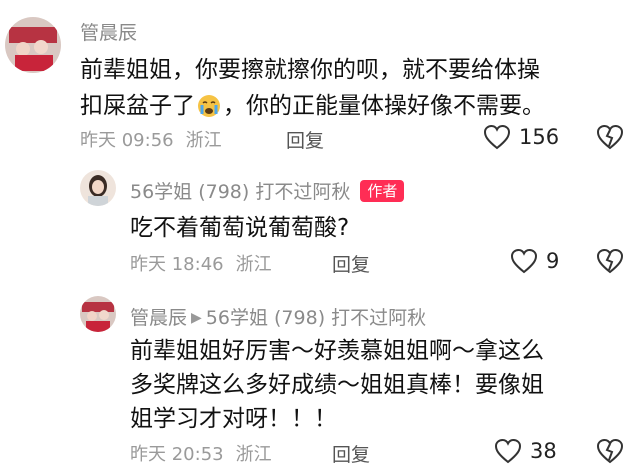  Describe the element at coordinates (384, 106) in the screenshot. I see `comment-text-fragment: ，你的正能量体操好像不需要。` at that location.